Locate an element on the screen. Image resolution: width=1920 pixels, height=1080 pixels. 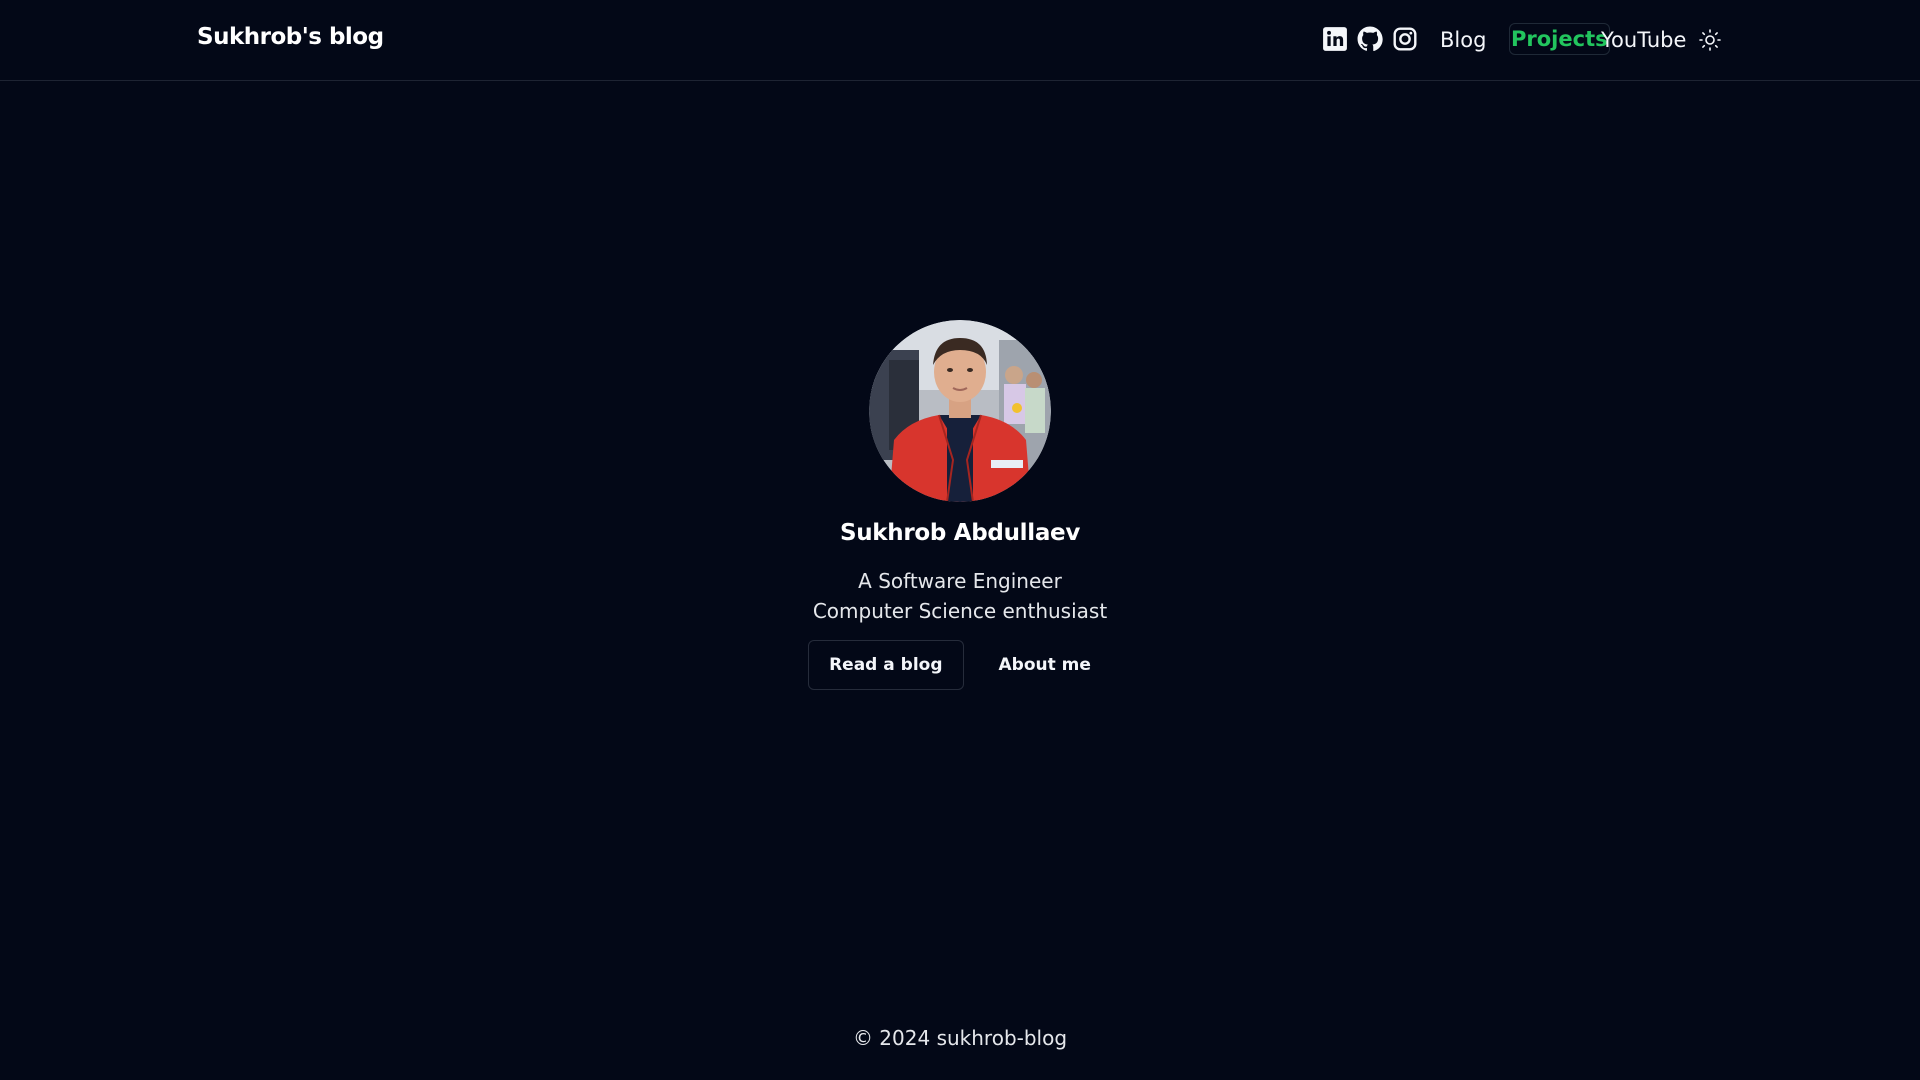
github-link is located at coordinates (1370, 39).